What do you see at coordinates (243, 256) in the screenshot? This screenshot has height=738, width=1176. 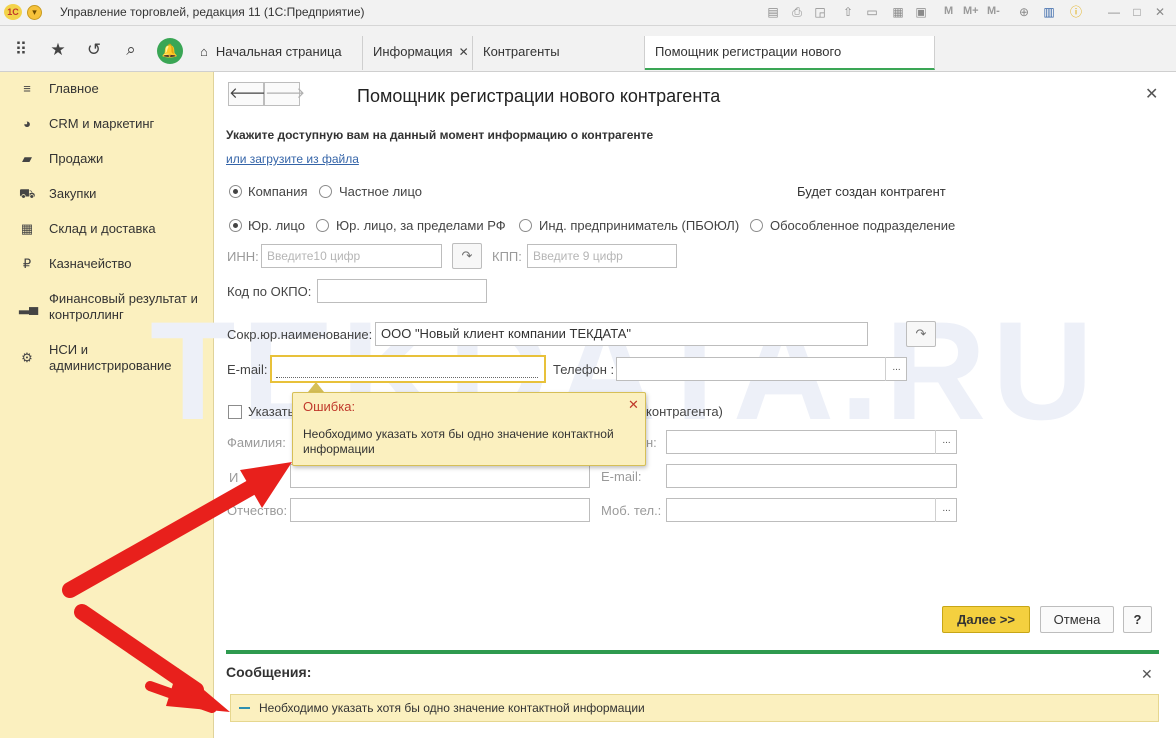 I see `inn-label: ИНН:` at bounding box center [243, 256].